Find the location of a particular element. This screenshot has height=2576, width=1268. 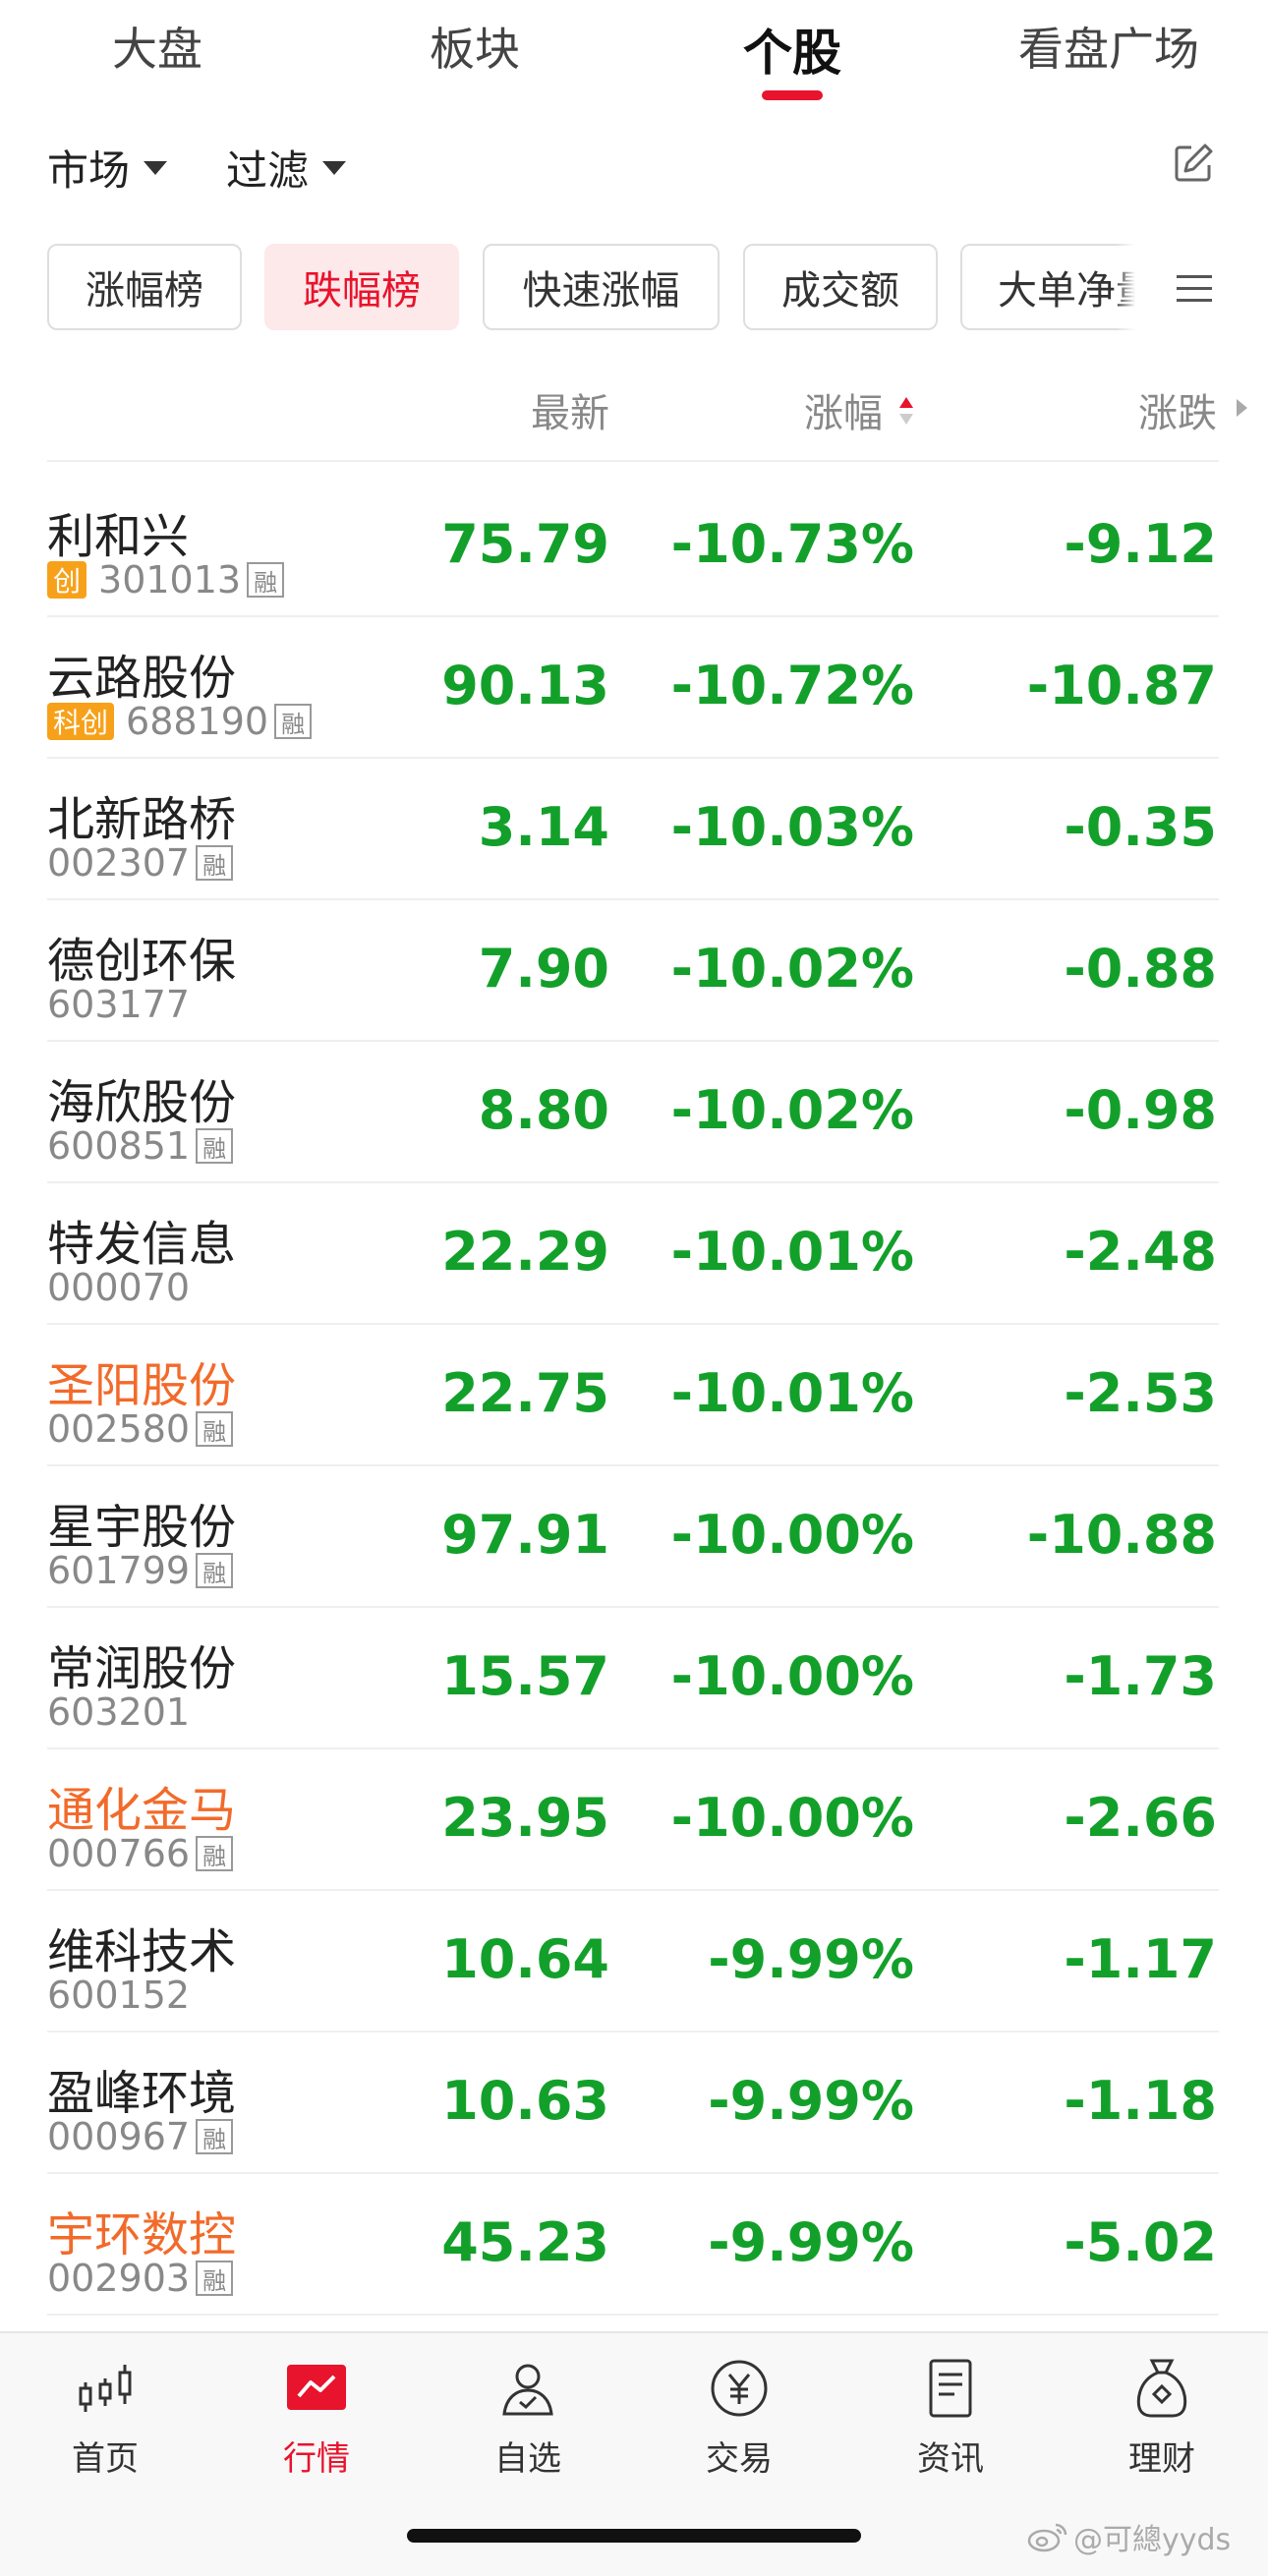

stock-pct-change: -10.02% is located at coordinates (792, 969).